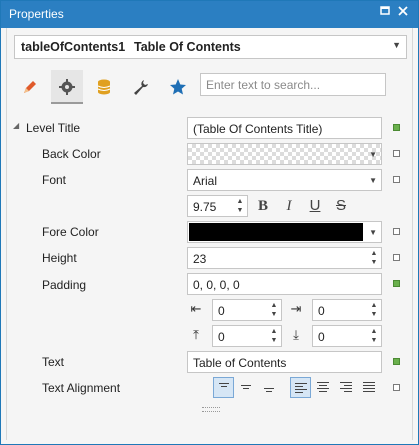  What do you see at coordinates (300, 387) in the screenshot?
I see `align-left-button` at bounding box center [300, 387].